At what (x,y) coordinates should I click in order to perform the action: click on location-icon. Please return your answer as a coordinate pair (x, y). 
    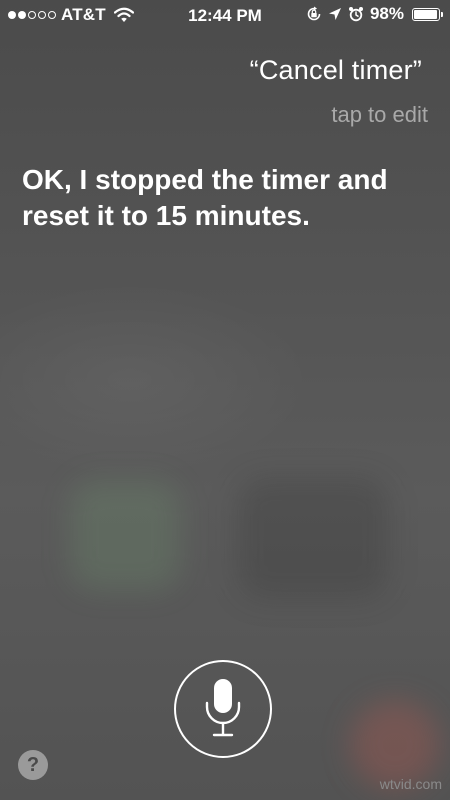
    Looking at the image, I should click on (334, 14).